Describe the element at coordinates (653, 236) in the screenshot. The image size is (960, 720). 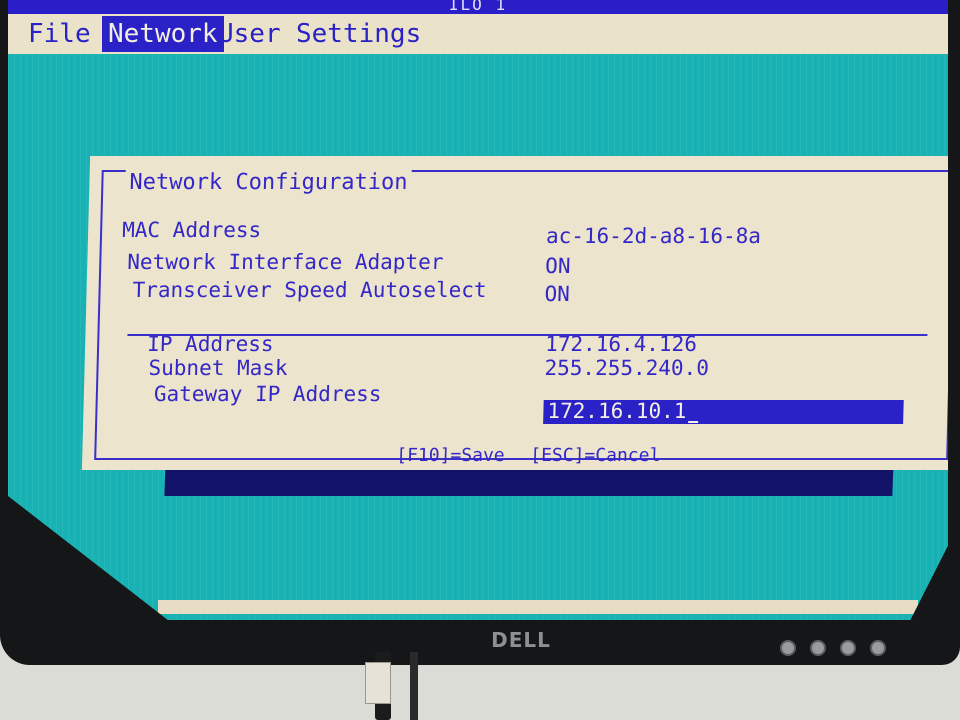
I see `mac-address-value: ac-16-2d-a8-16-8a` at that location.